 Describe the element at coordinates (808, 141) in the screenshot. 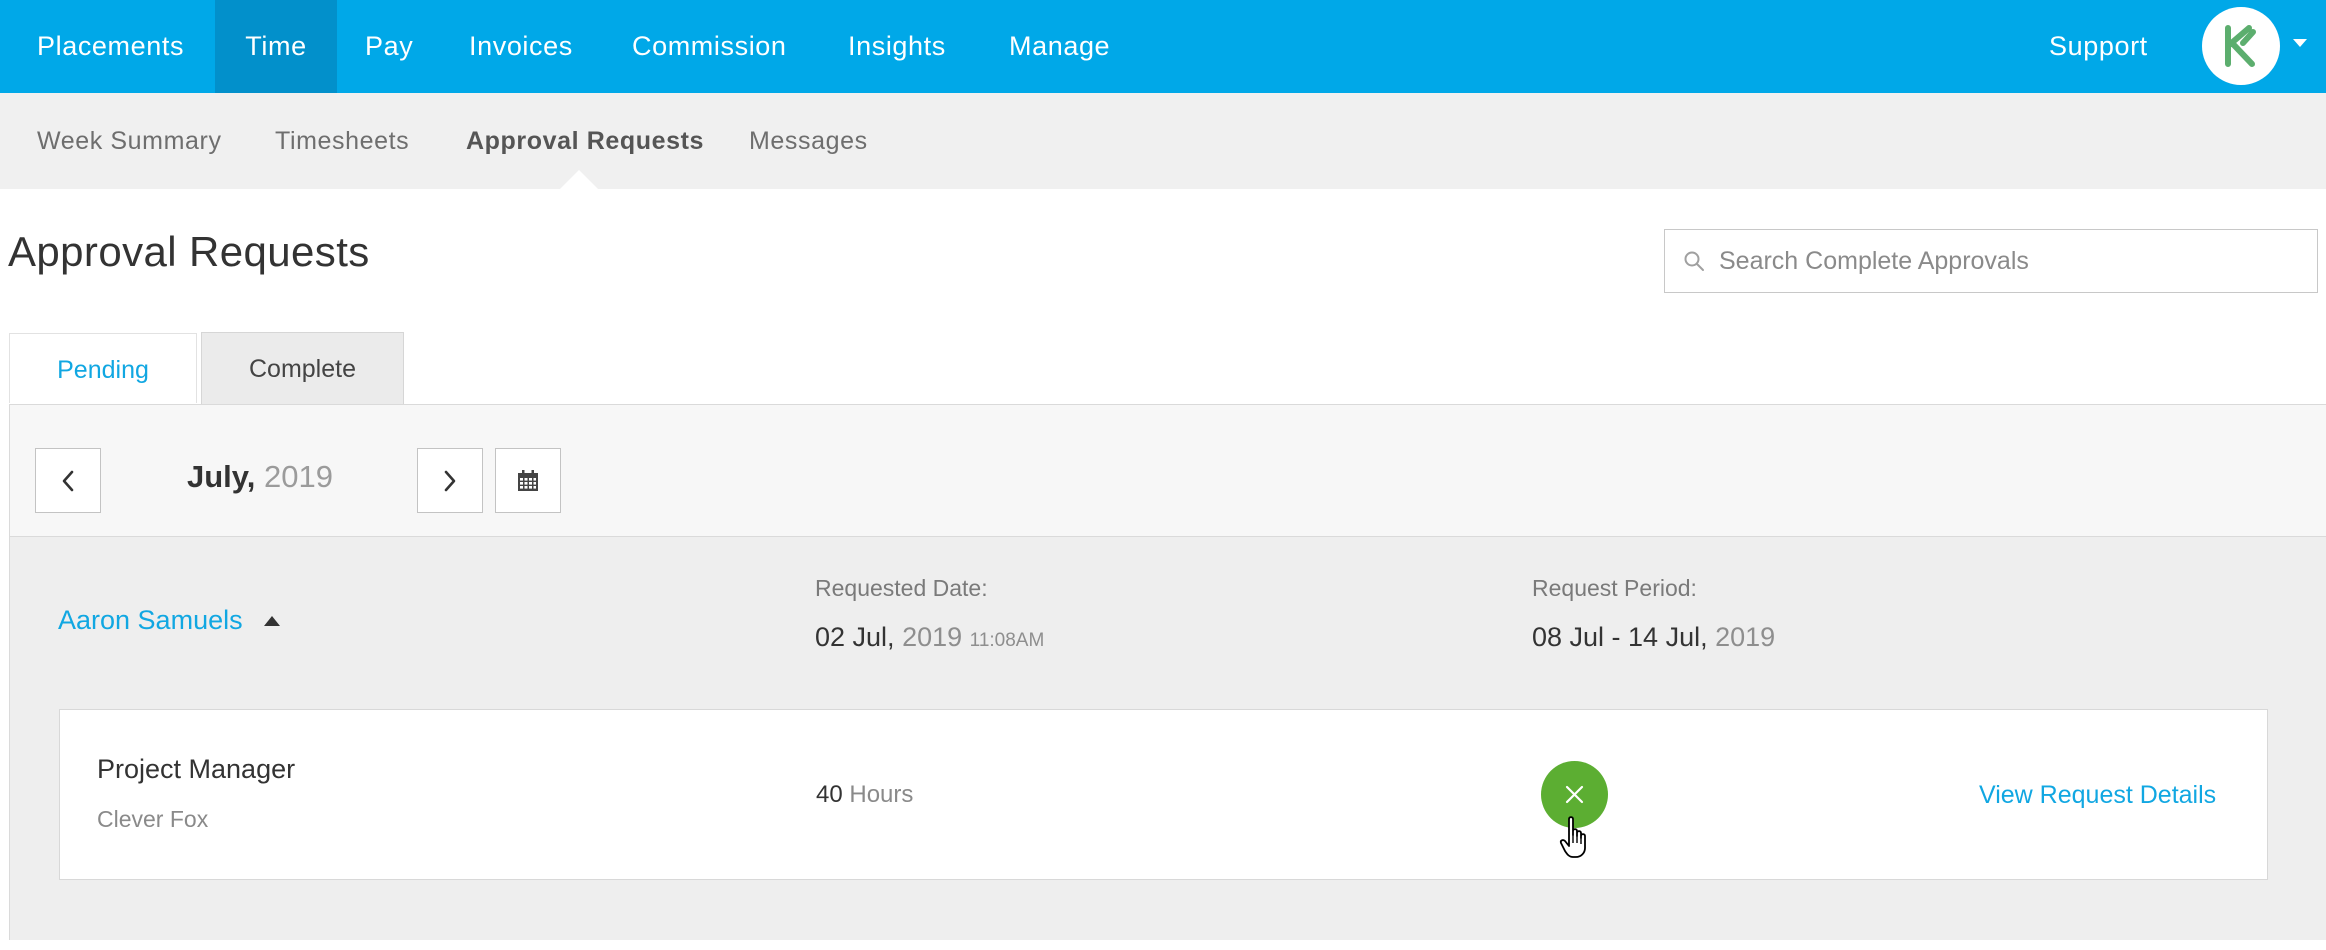

I see `subnav-messages: Messages` at that location.